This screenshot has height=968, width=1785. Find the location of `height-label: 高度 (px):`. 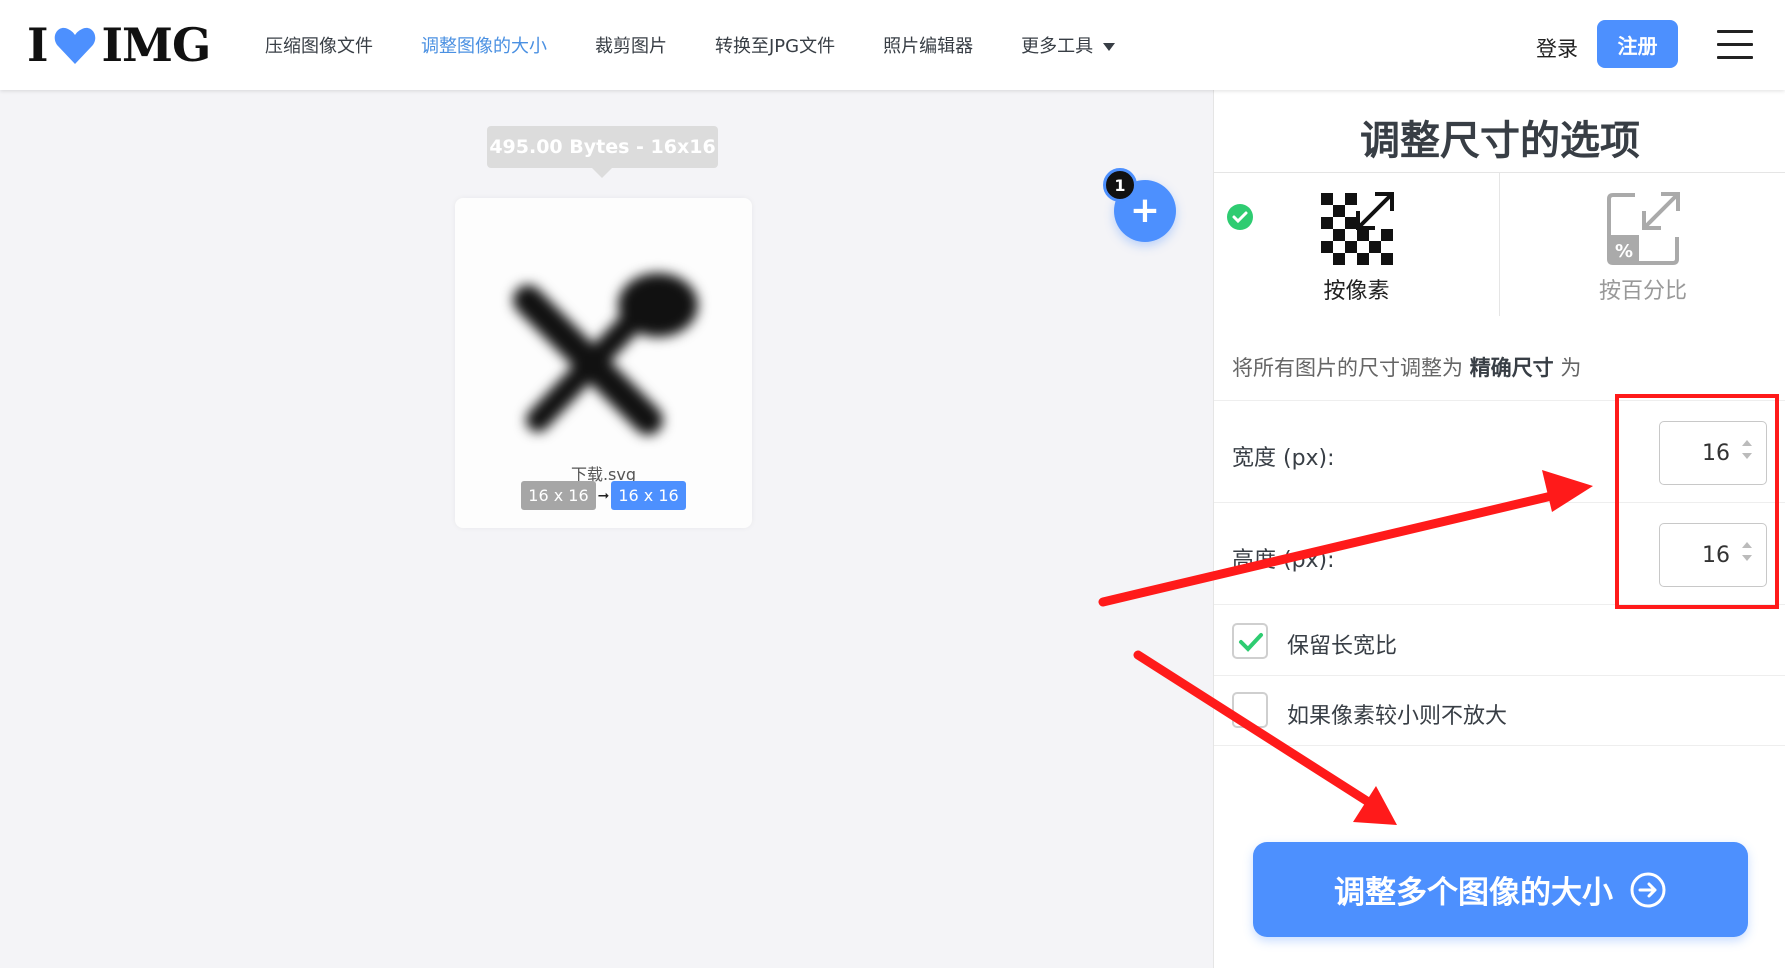

height-label: 高度 (px): is located at coordinates (1283, 560).